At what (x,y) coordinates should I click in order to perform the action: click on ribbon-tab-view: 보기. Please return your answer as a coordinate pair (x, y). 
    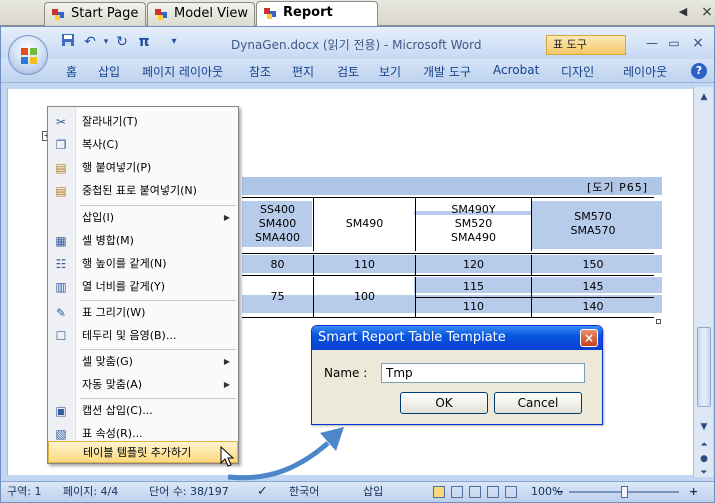
    Looking at the image, I should click on (390, 71).